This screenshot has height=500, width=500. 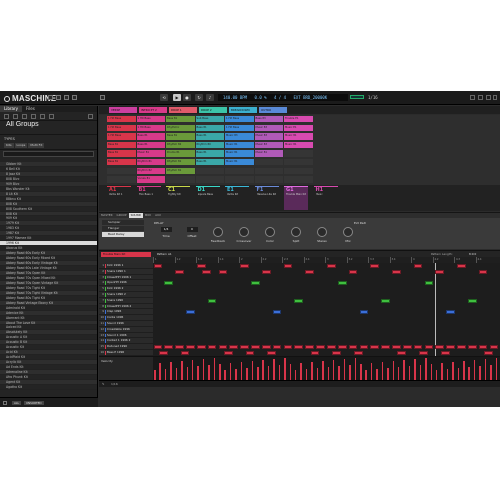 What do you see at coordinates (153, 110) in the screenshot?
I see `scene-slot: INTRO PT 2` at bounding box center [153, 110].